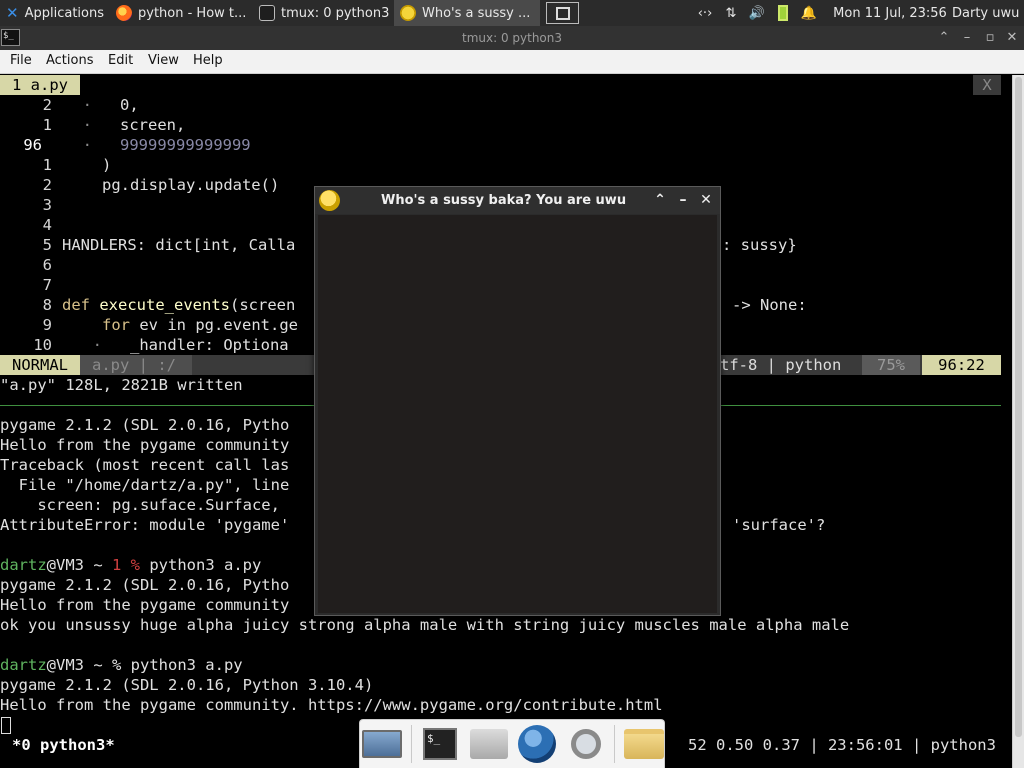 The width and height of the screenshot is (1024, 768). What do you see at coordinates (842, 745) in the screenshot?
I see `tmux-status-right: 52 0.50 0.37 | 23:56:01 | python3` at bounding box center [842, 745].